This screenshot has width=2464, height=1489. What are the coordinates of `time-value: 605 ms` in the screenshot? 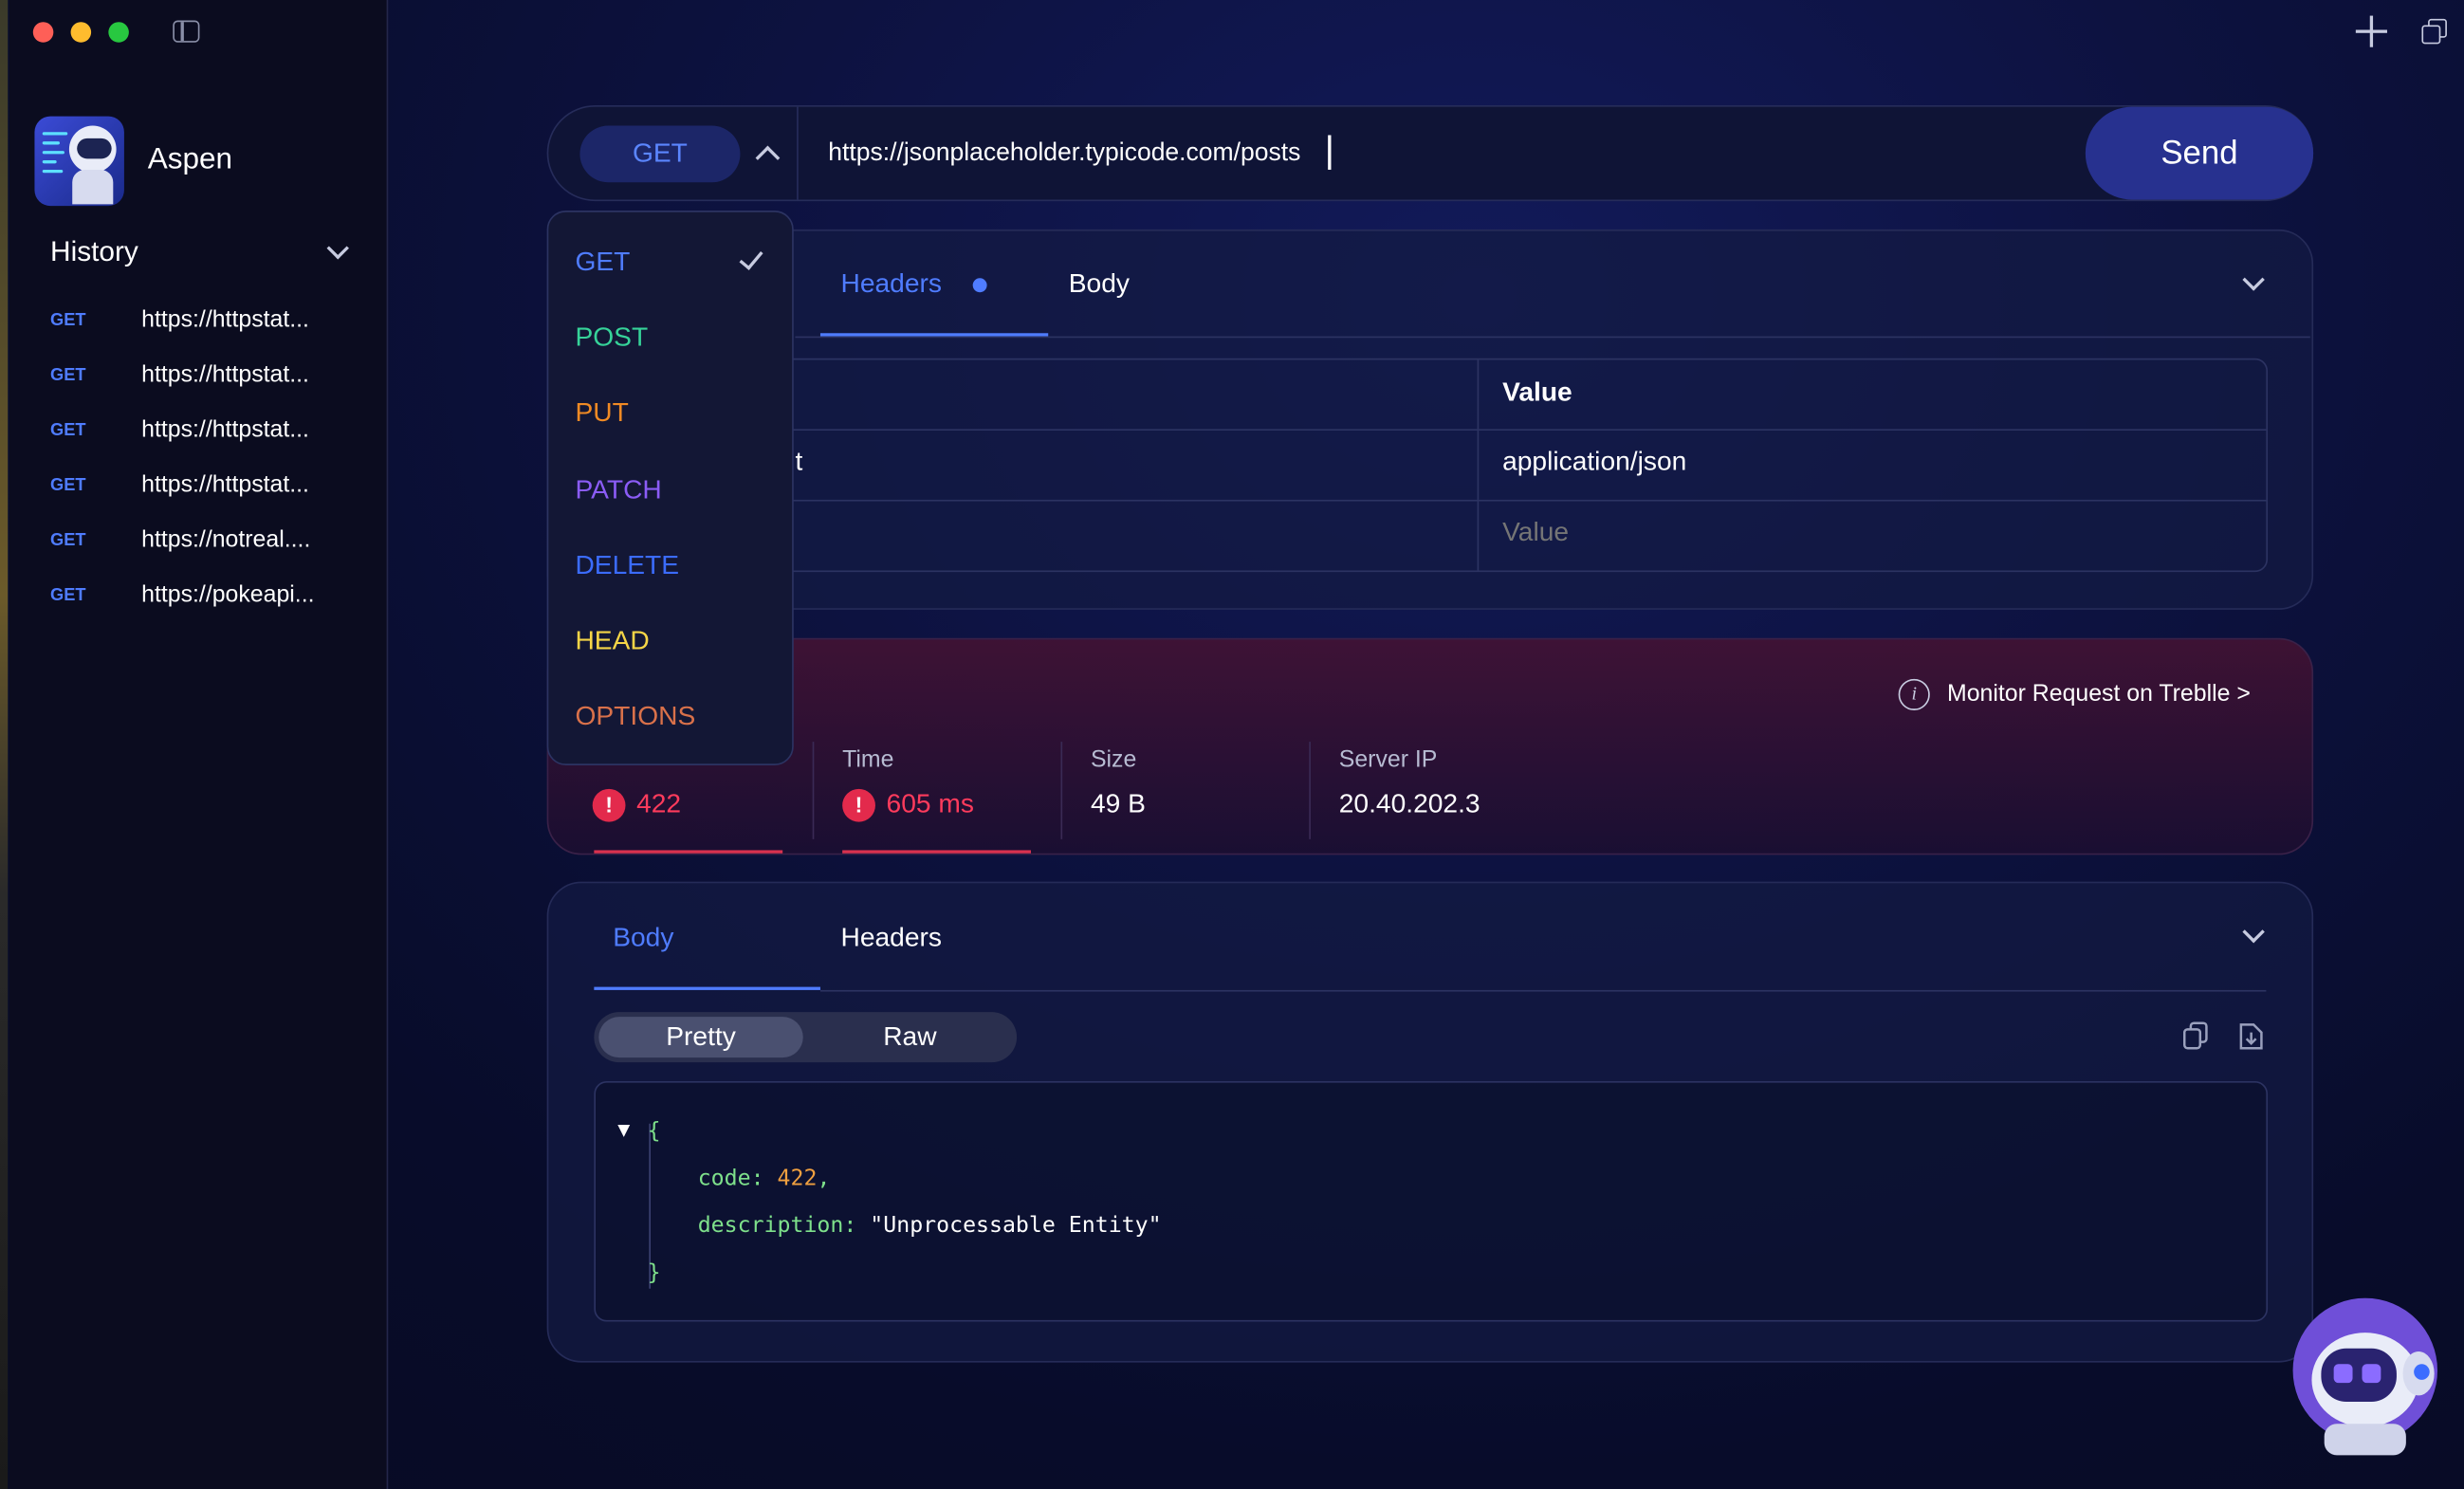 It's located at (930, 803).